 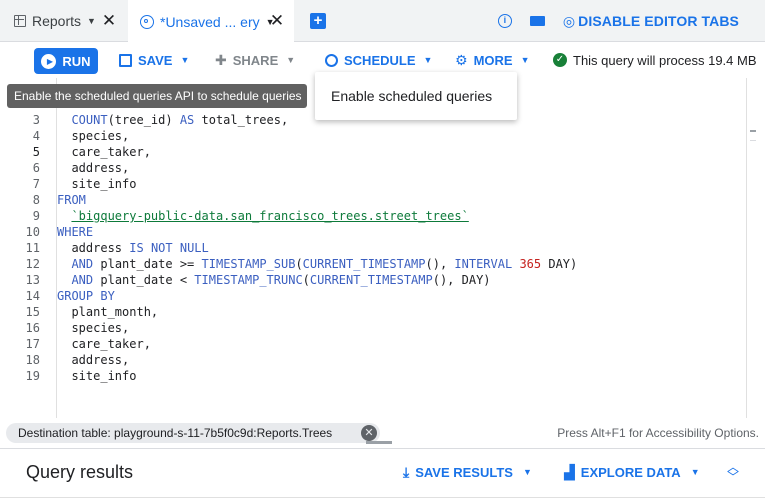 I want to click on line-number: 3, so click(x=36, y=120).